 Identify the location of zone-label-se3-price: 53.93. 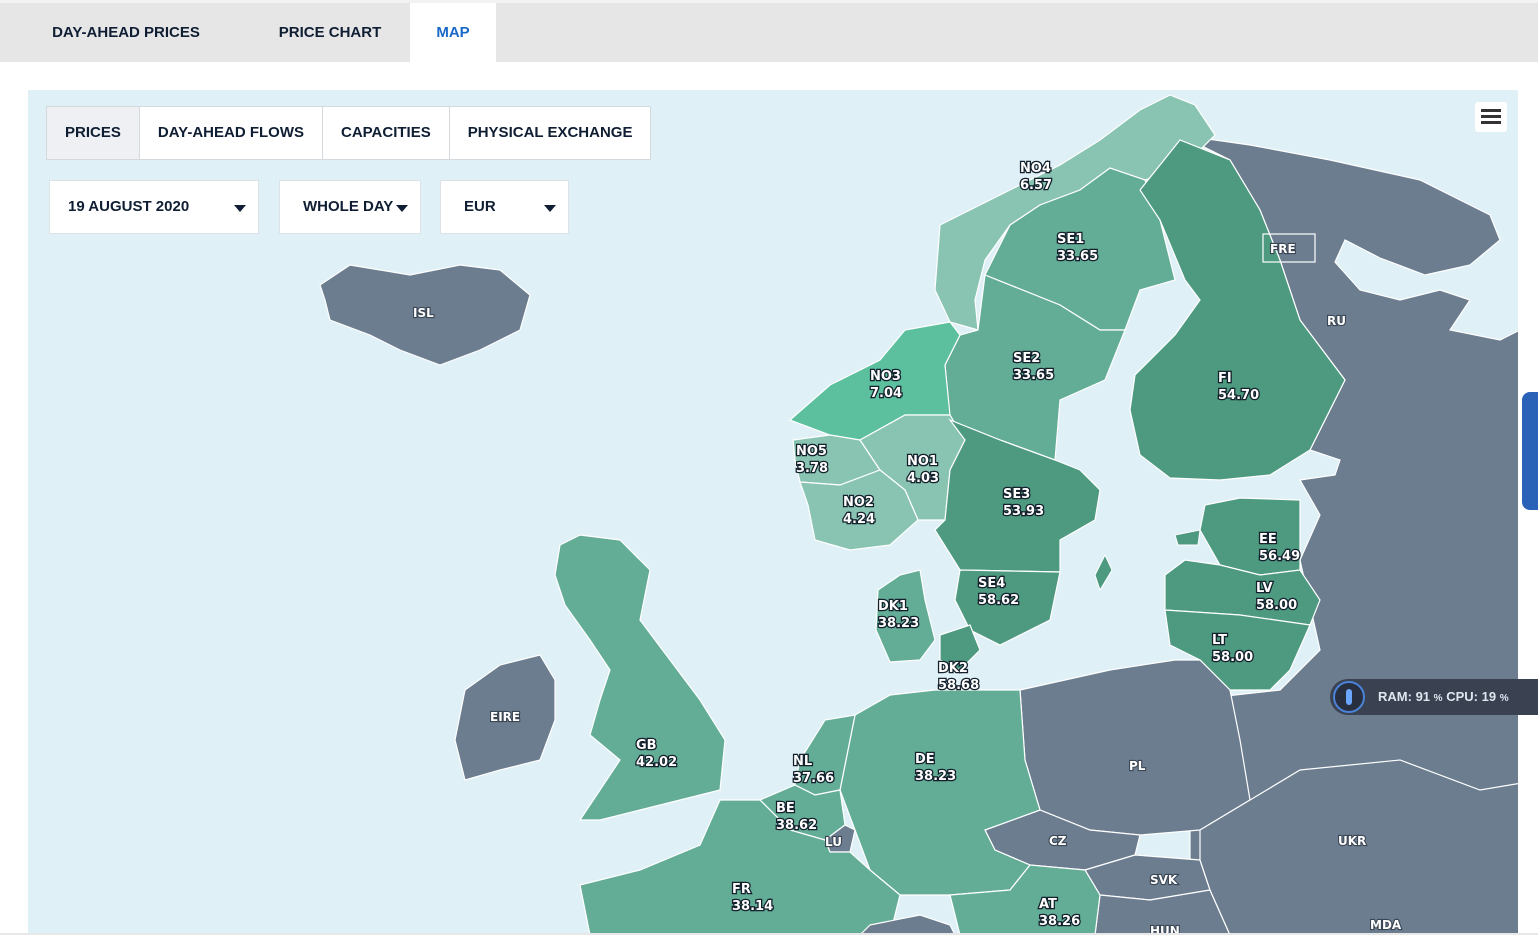
(1023, 511).